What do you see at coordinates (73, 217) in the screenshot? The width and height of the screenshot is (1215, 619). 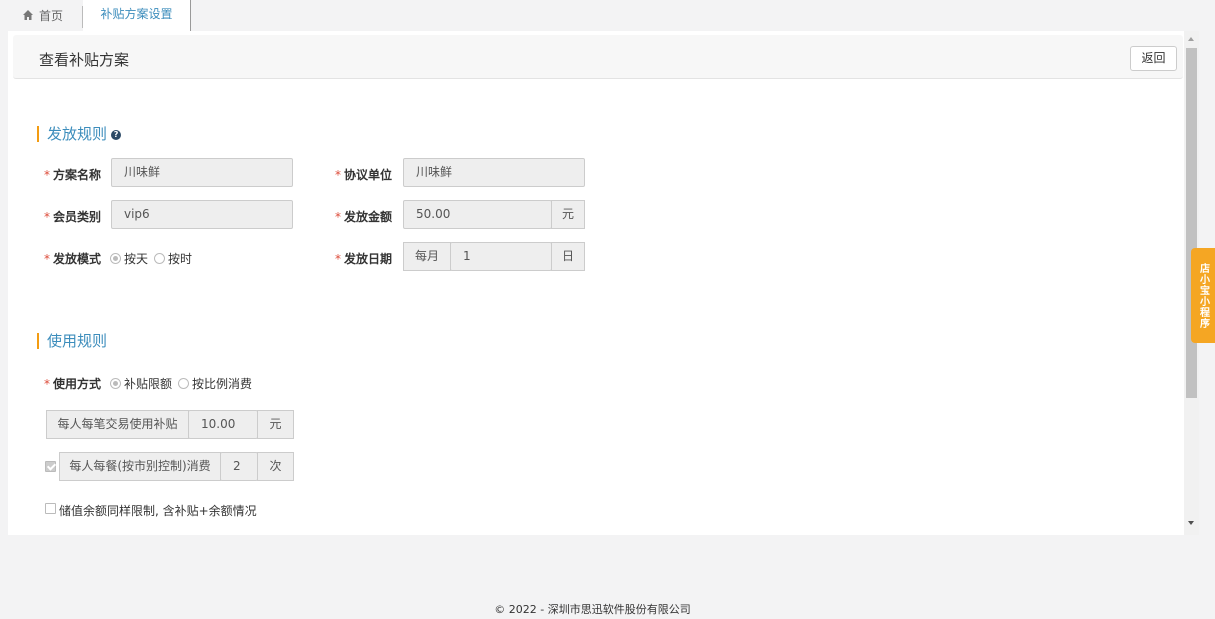 I see `member-type-label: * 会员类别` at bounding box center [73, 217].